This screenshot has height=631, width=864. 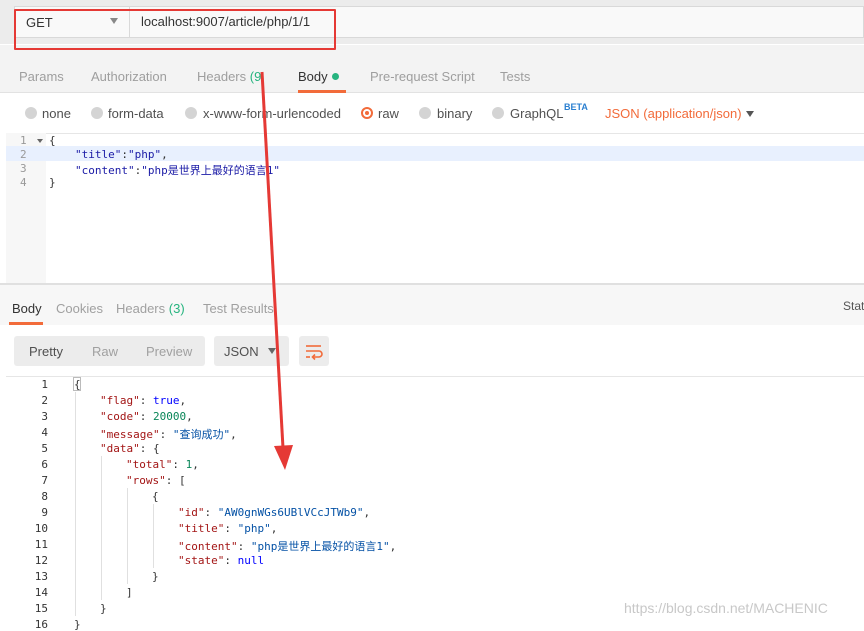 What do you see at coordinates (276, 270) in the screenshot?
I see `annotation-arrow-icon` at bounding box center [276, 270].